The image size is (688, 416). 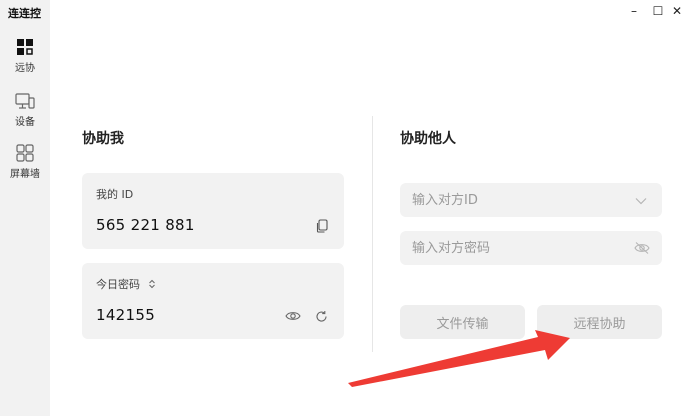 I want to click on my-id-card: 我的 ID 565 221 881, so click(x=213, y=211).